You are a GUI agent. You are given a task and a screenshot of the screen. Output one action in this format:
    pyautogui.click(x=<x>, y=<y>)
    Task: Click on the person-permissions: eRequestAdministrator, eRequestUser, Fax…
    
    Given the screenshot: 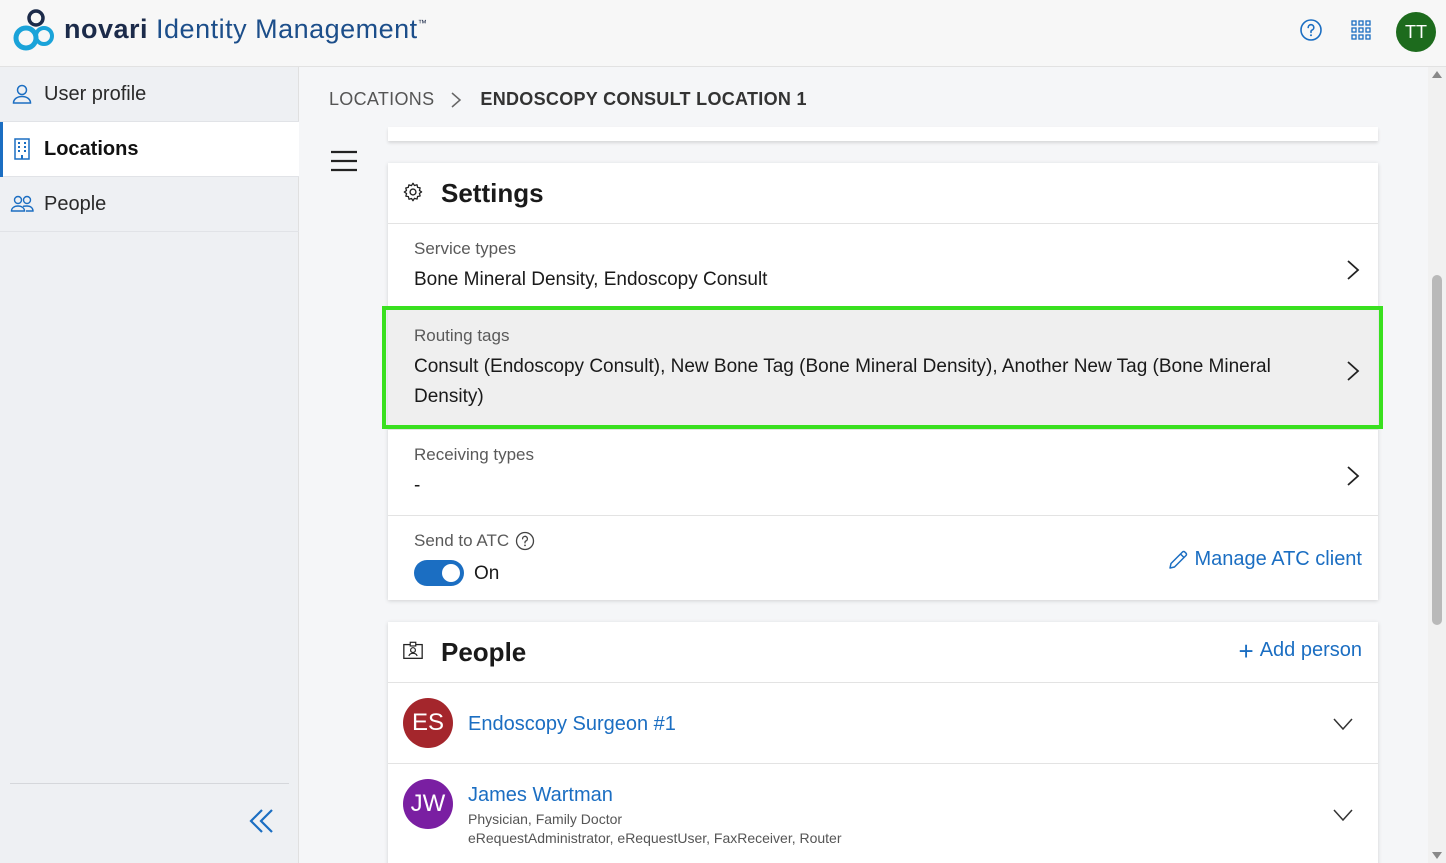 What is the action you would take?
    pyautogui.click(x=655, y=838)
    